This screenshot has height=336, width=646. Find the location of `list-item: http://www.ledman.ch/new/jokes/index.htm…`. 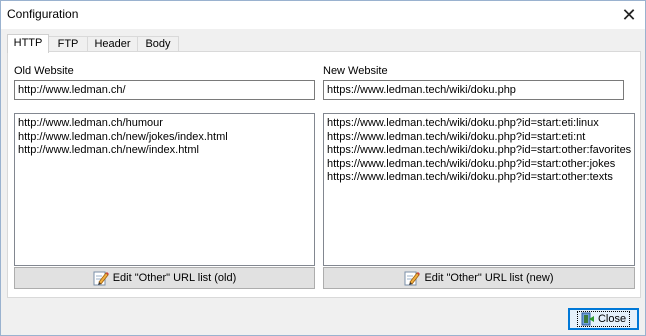

list-item: http://www.ledman.ch/new/jokes/index.htm… is located at coordinates (164, 138).